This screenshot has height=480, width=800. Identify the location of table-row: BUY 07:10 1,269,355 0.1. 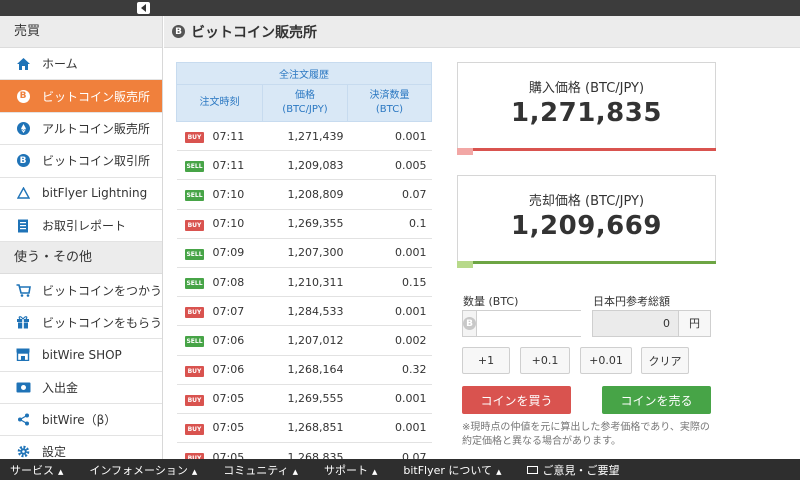
(304, 224).